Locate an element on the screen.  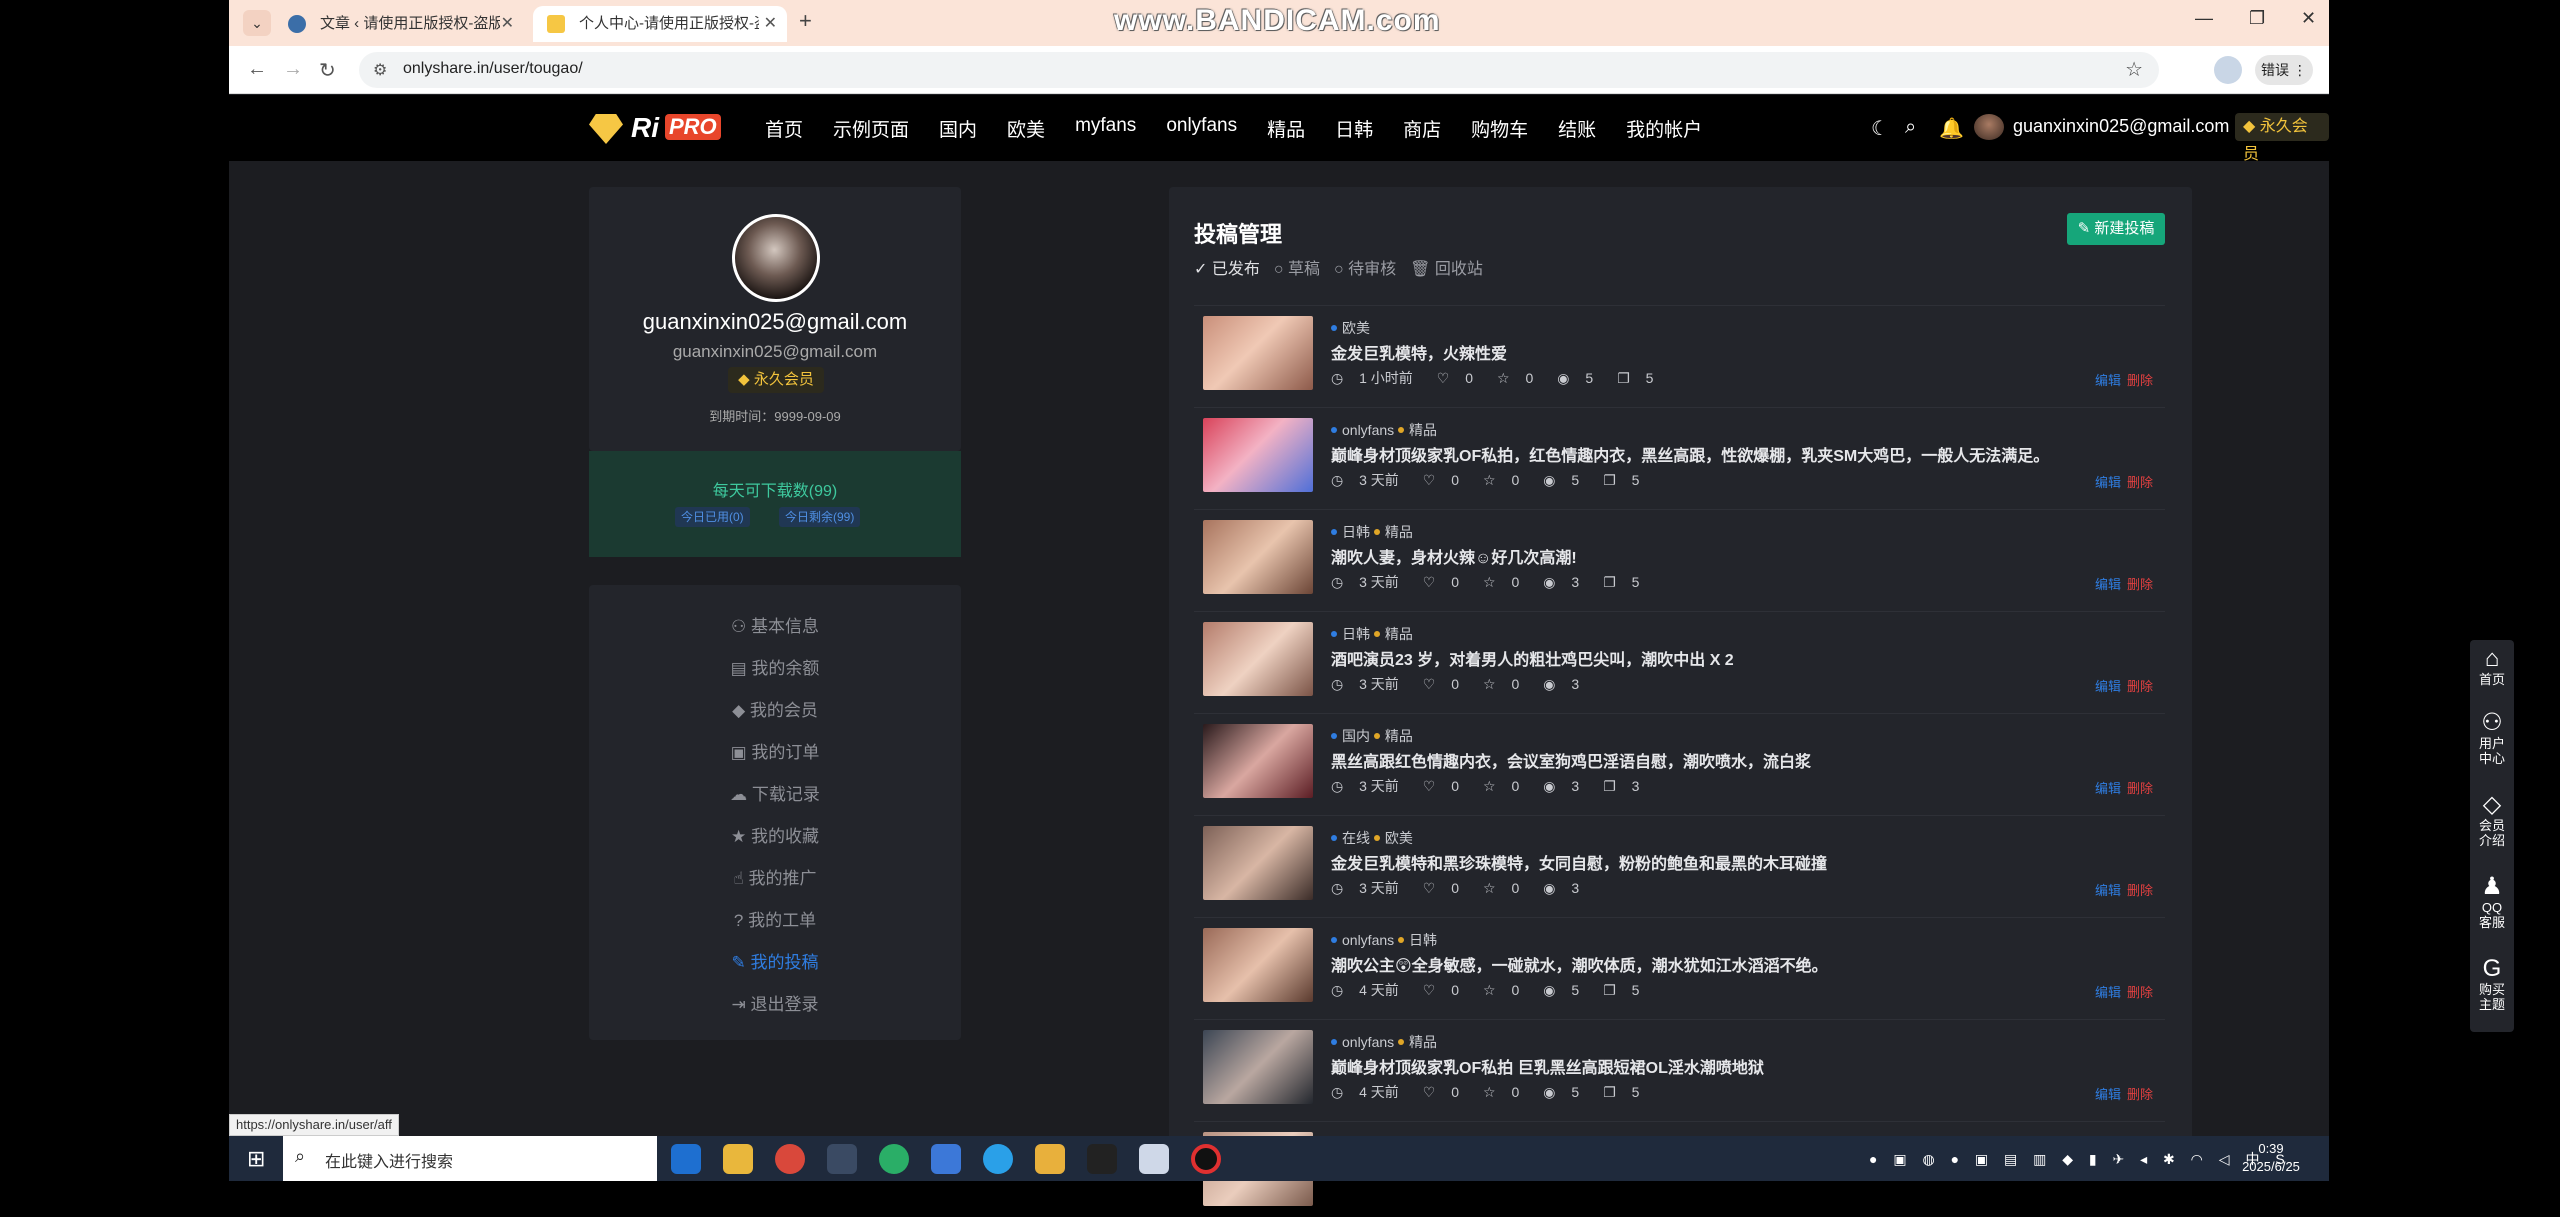
post-category: 日韩 is located at coordinates (1356, 532).